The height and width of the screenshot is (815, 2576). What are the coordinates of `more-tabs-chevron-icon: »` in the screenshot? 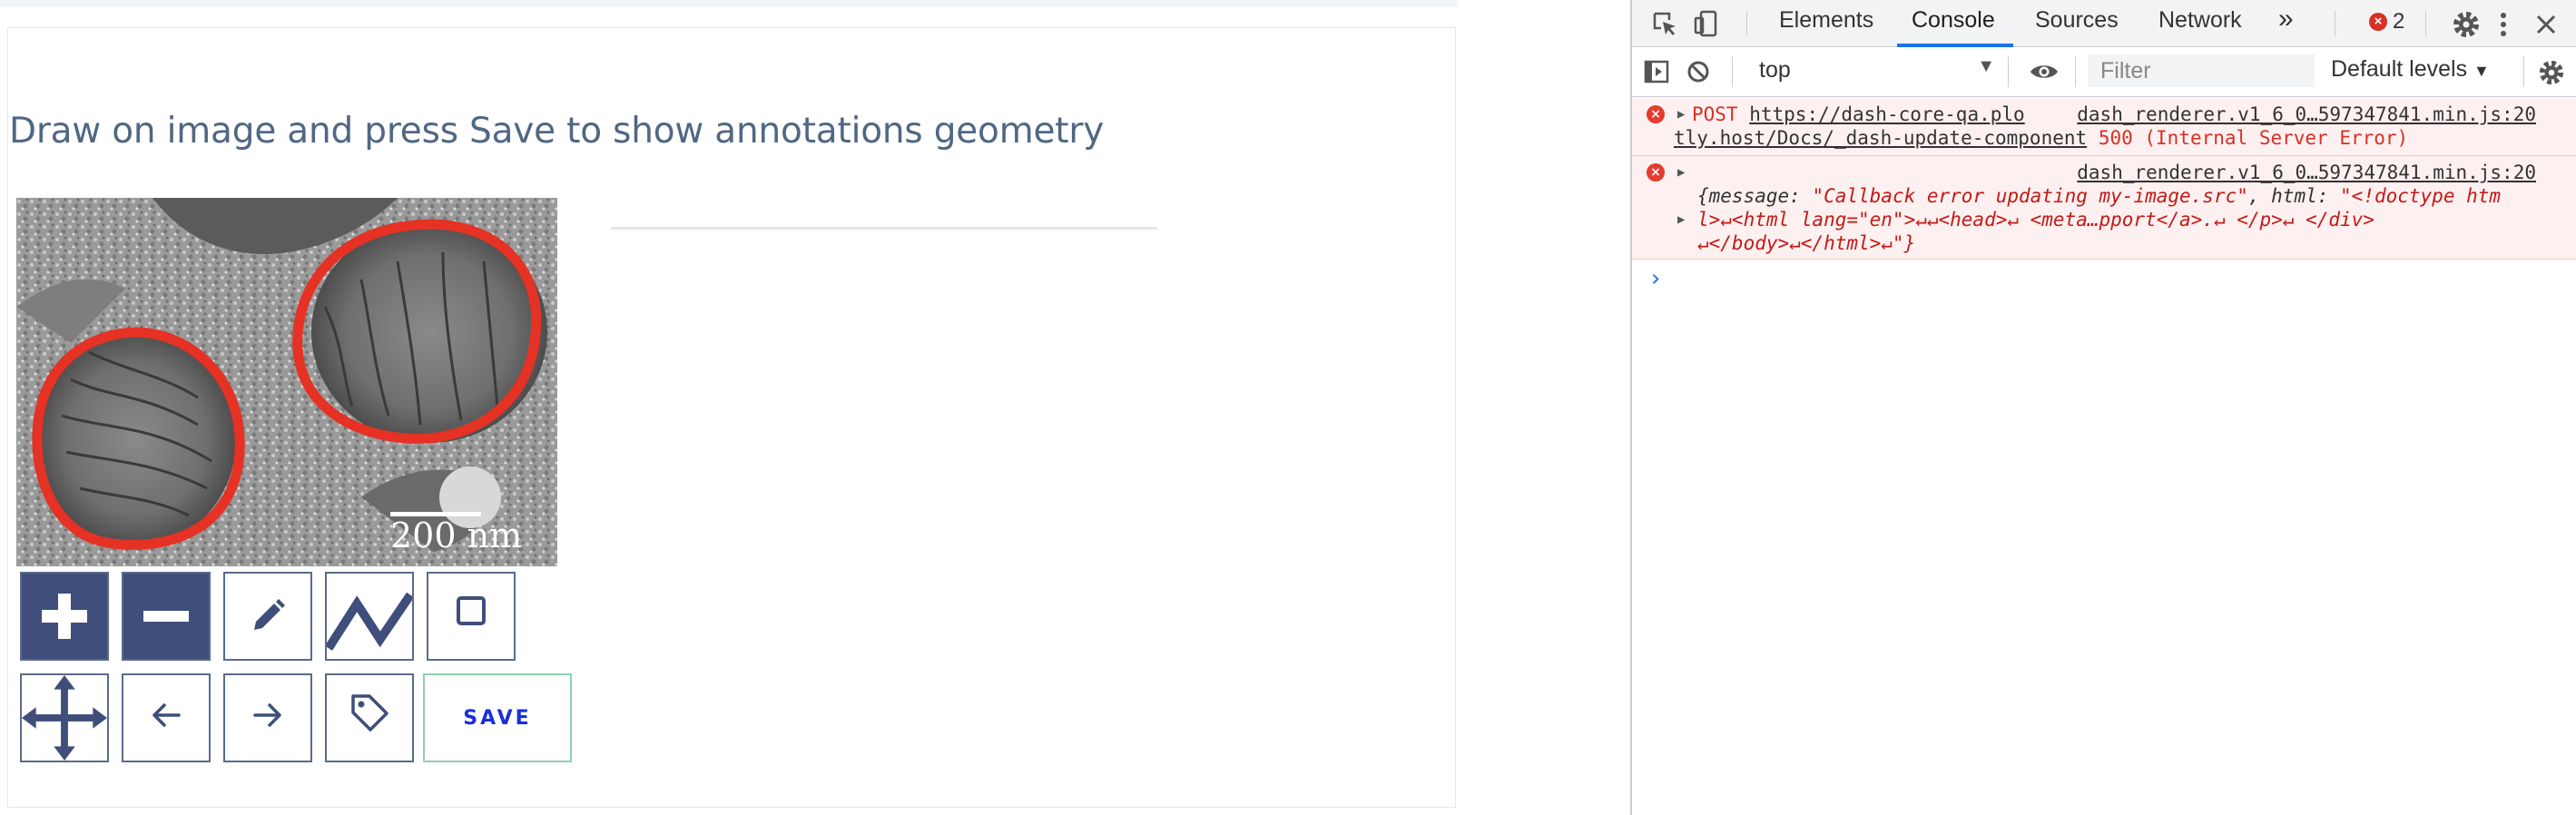 It's located at (2286, 19).